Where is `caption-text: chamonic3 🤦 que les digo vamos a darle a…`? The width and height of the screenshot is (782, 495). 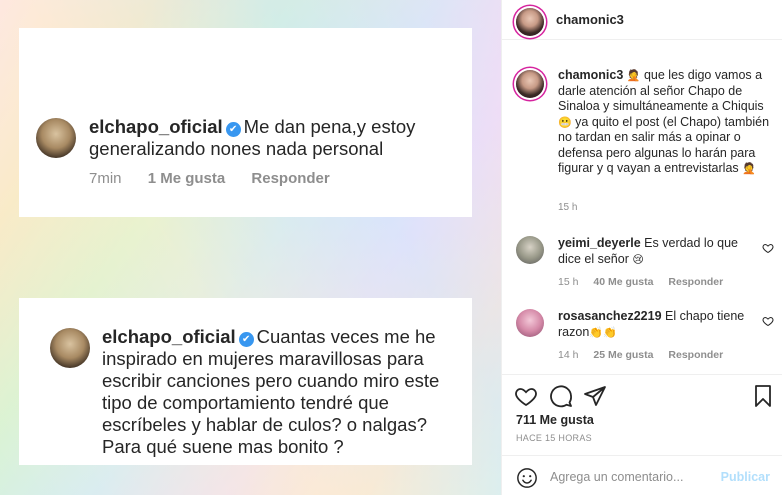
caption-text: chamonic3 🤦 que les digo vamos a darle a… is located at coordinates (668, 122).